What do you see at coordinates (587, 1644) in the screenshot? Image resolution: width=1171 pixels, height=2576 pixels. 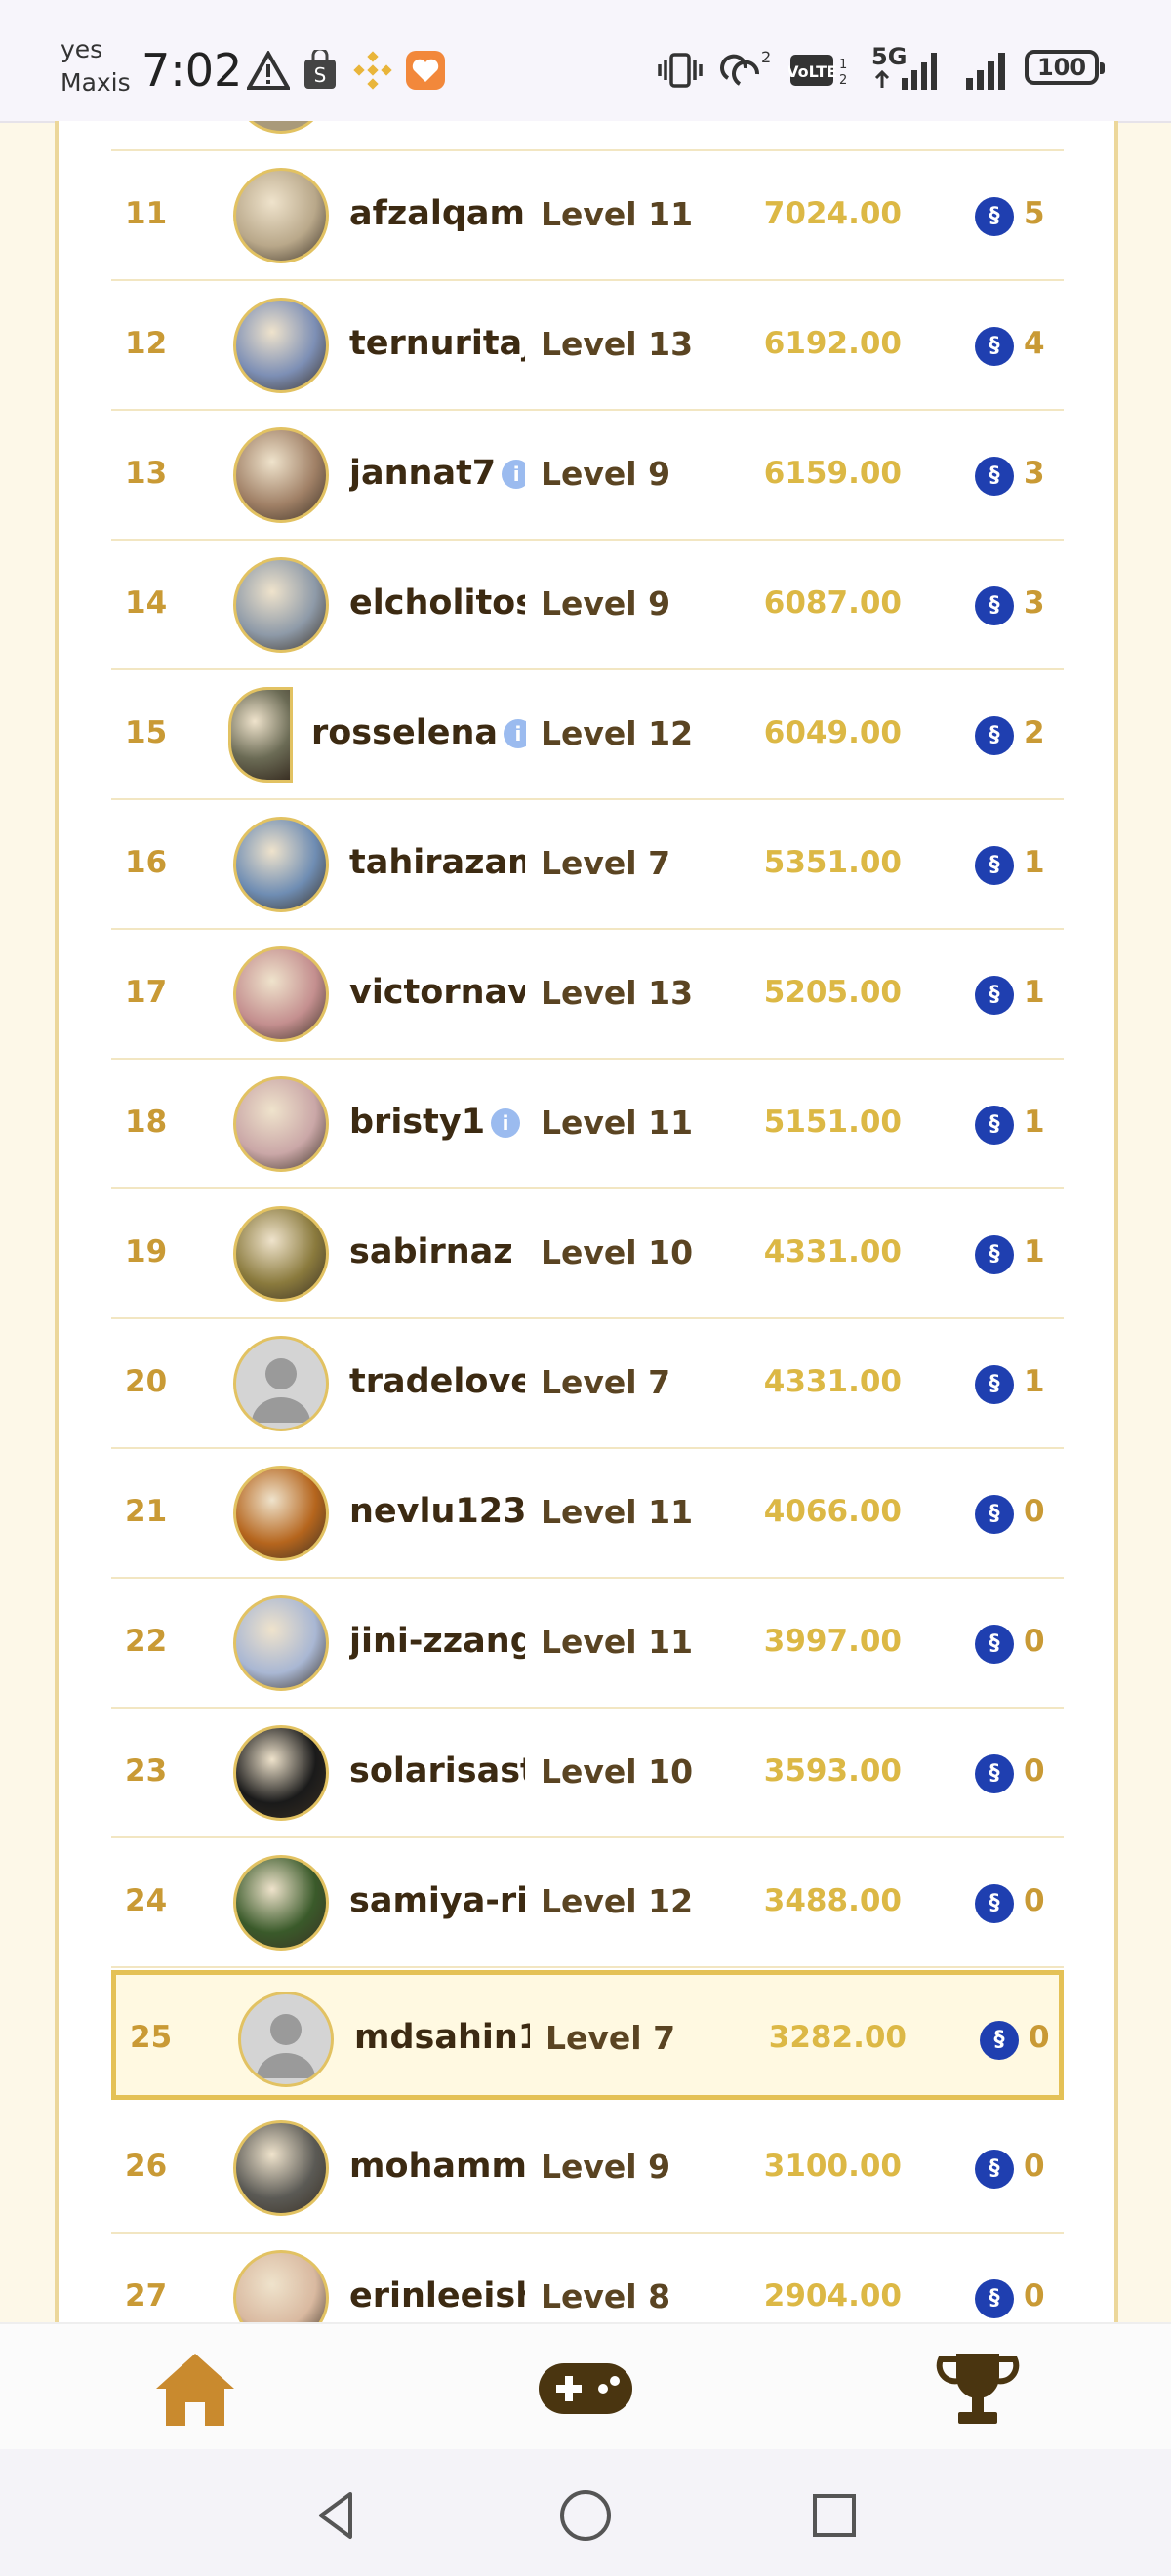 I see `table-row: 22 jini-zzang Level 11 3997.00 § 0` at bounding box center [587, 1644].